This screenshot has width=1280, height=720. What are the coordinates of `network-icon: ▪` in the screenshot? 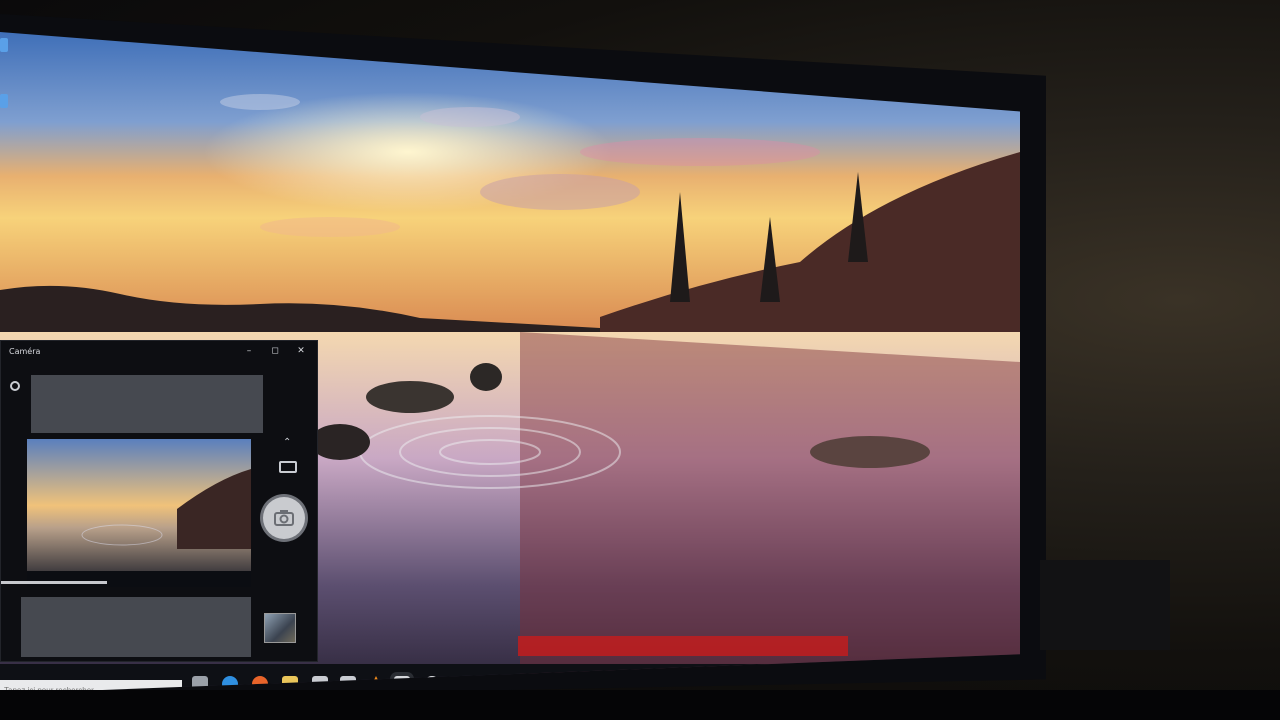 It's located at (908, 676).